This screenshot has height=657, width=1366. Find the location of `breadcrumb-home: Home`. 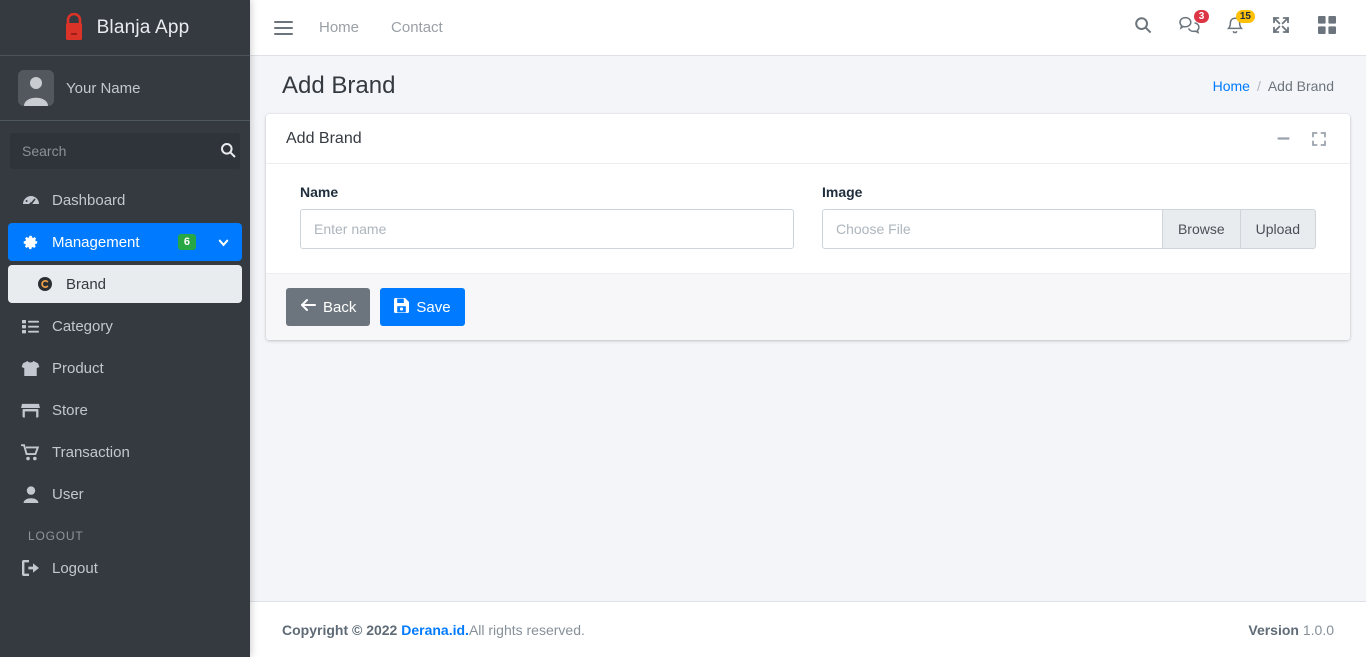

breadcrumb-home: Home is located at coordinates (1231, 86).